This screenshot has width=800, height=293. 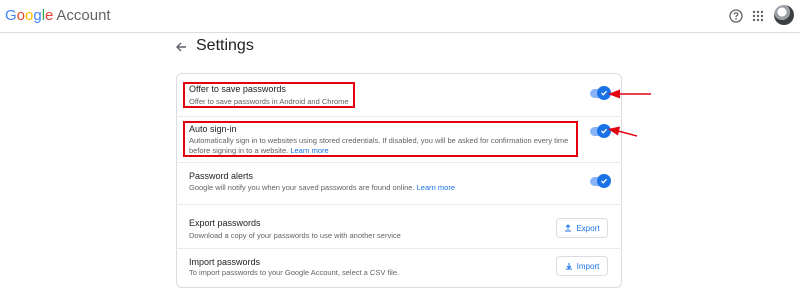 I want to click on logo-letter: G, so click(x=11, y=15).